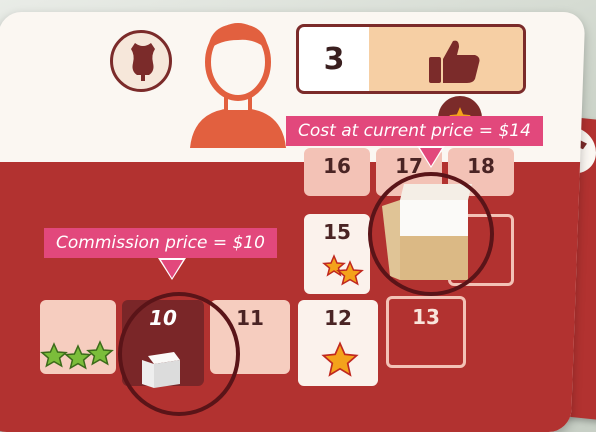  I want to click on commission-pointer, so click(172, 269).